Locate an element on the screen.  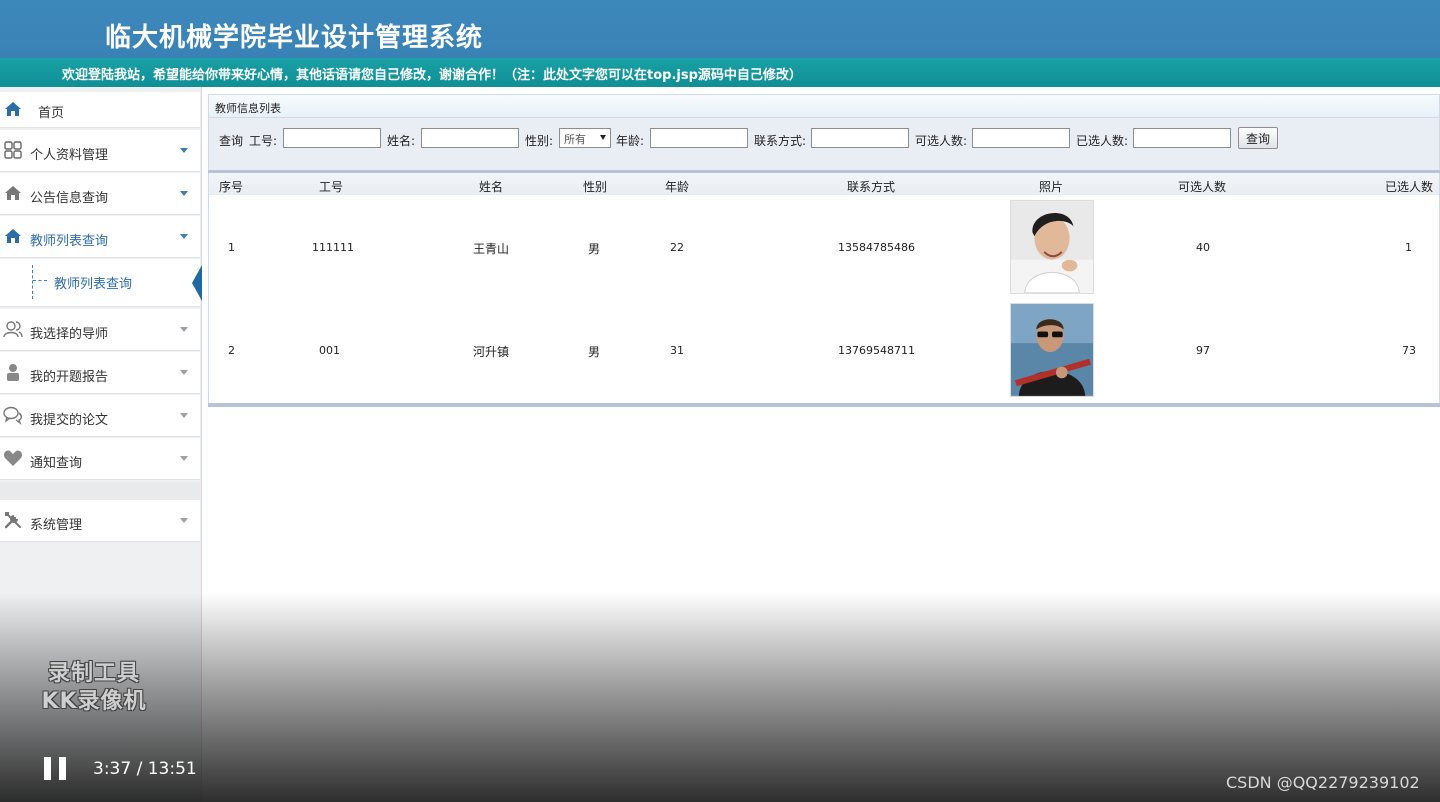
tools-icon is located at coordinates (12, 520).